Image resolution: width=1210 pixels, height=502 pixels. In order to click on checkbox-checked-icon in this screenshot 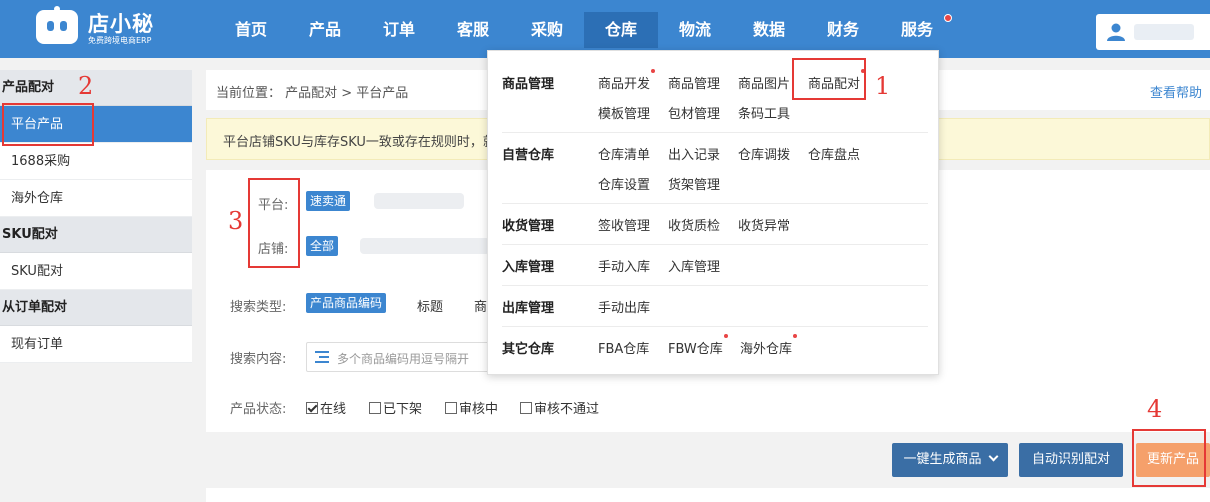, I will do `click(312, 407)`.